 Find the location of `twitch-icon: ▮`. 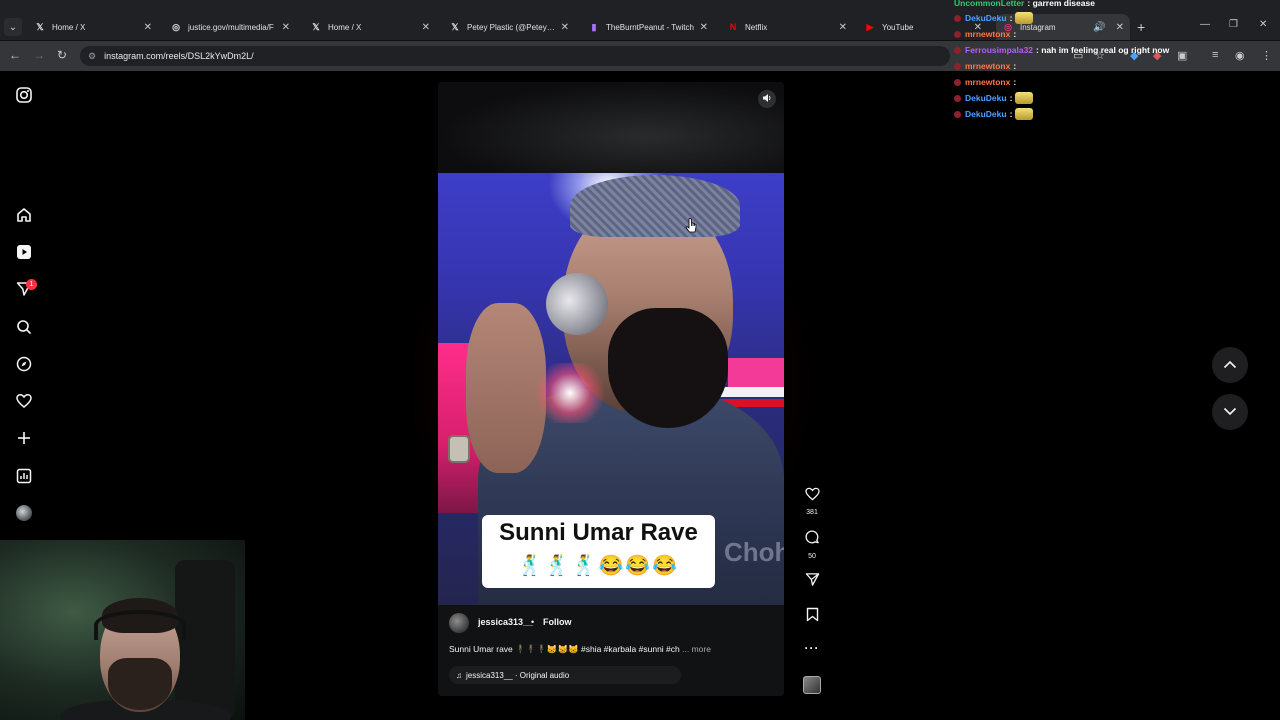

twitch-icon: ▮ is located at coordinates (594, 26).